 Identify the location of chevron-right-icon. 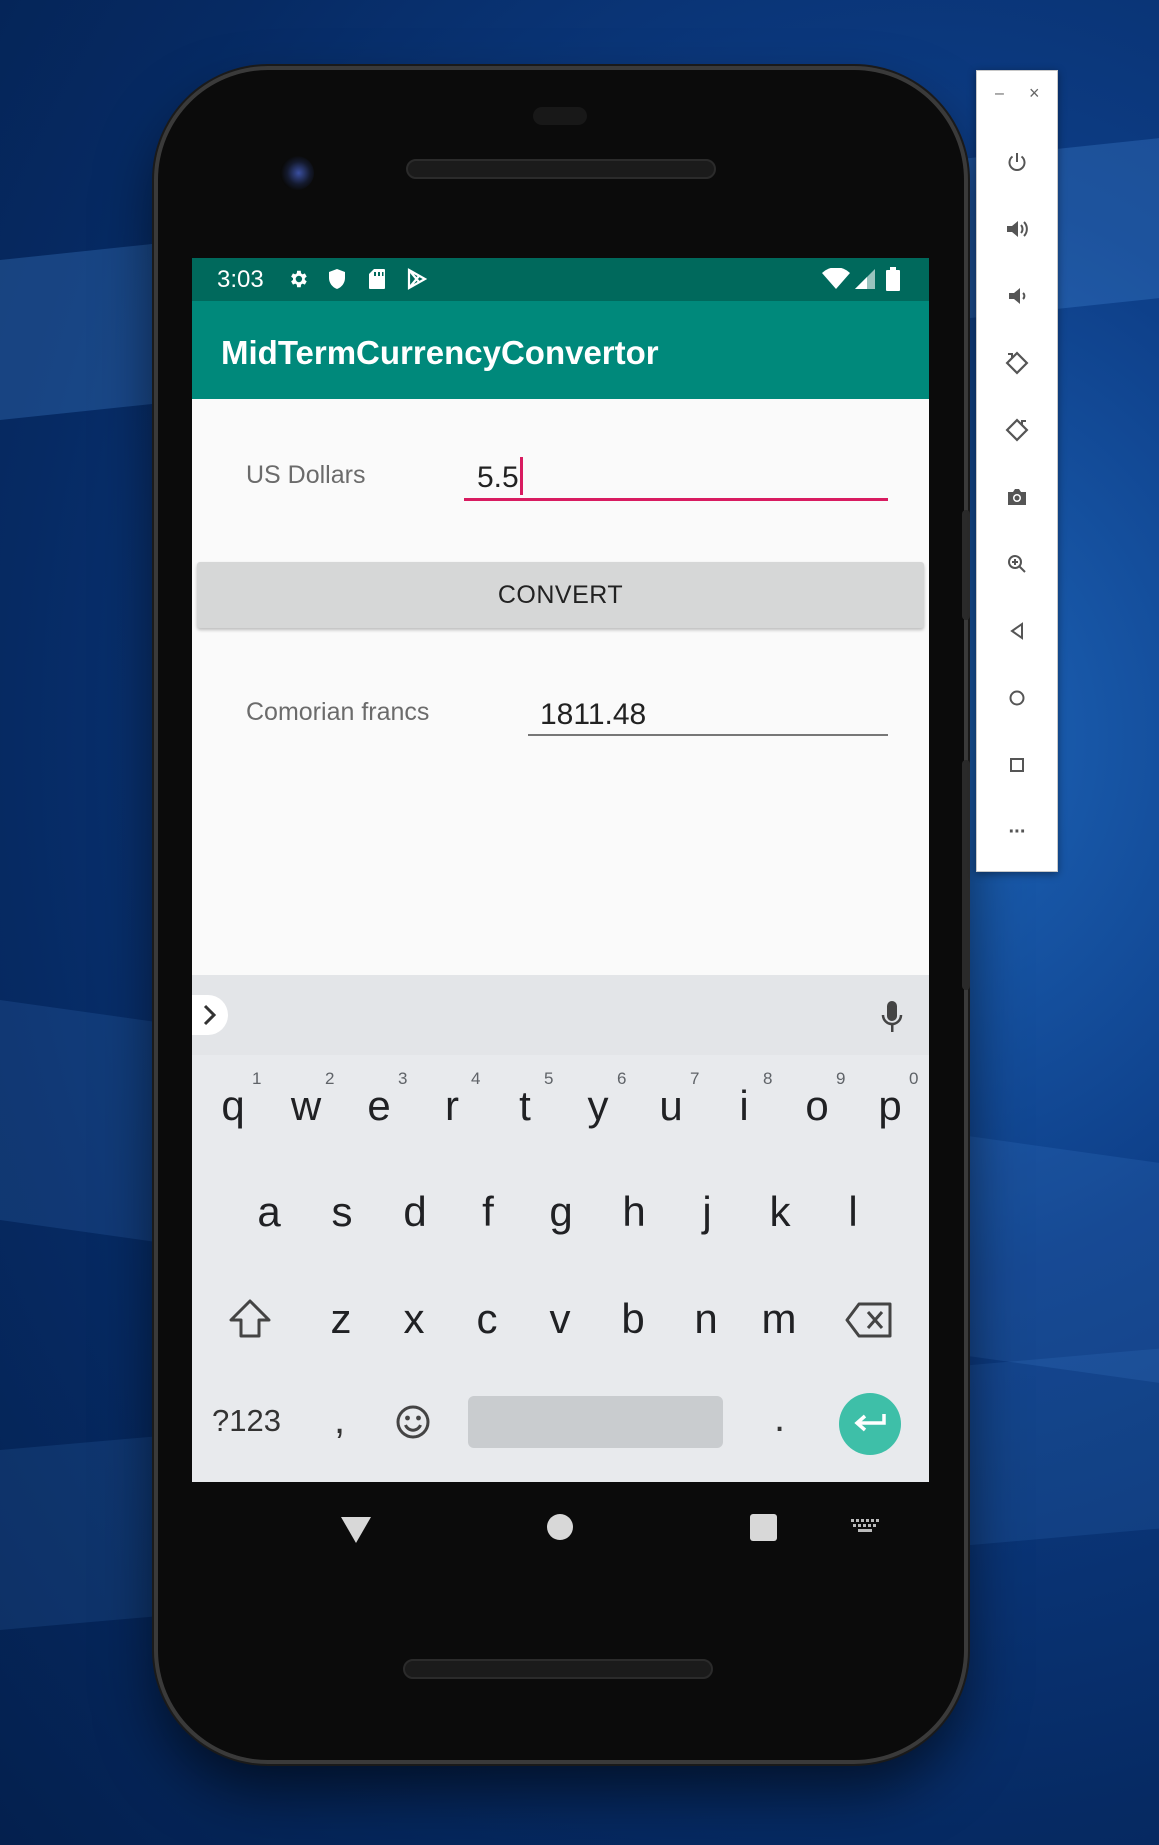
(210, 1015).